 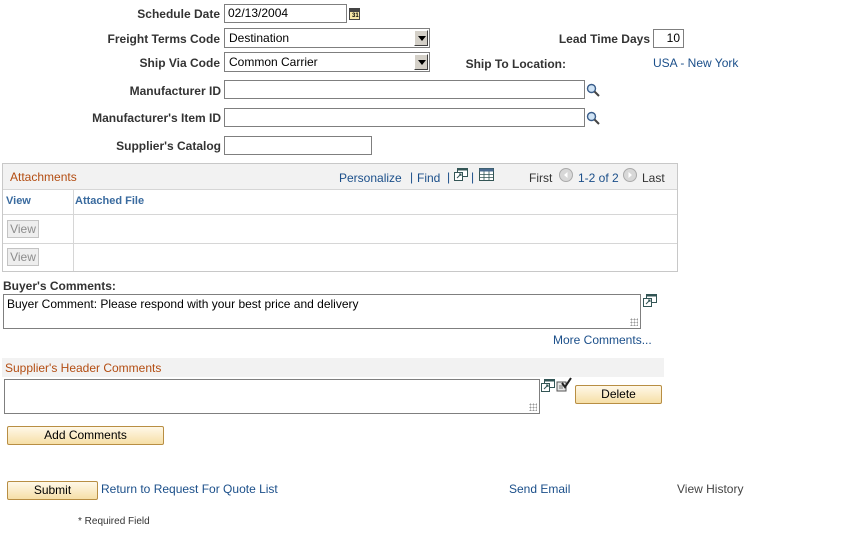 What do you see at coordinates (109, 201) in the screenshot?
I see `column-attached-file-header: Attached File` at bounding box center [109, 201].